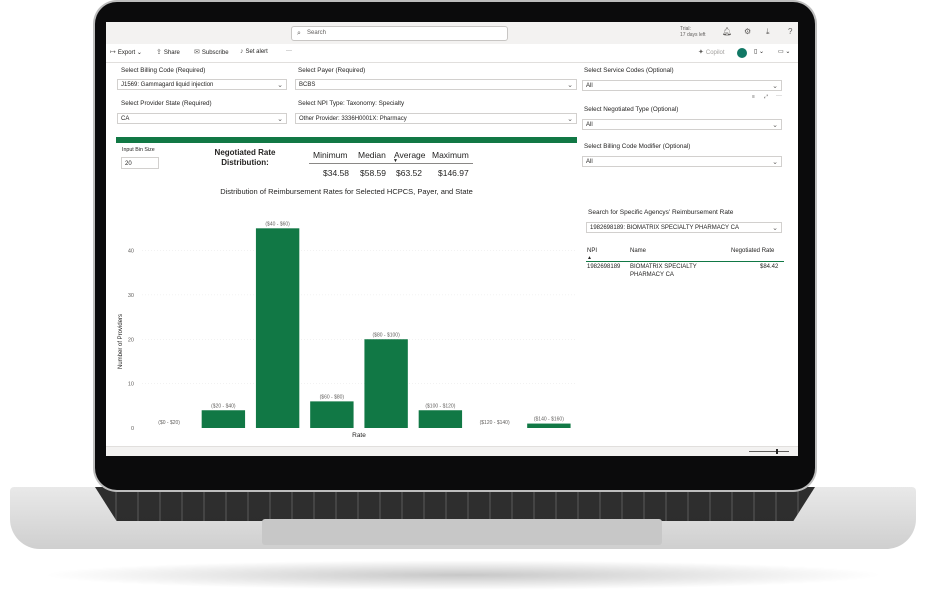 This screenshot has width=926, height=597. Describe the element at coordinates (346, 140) in the screenshot. I see `section-divider` at that location.